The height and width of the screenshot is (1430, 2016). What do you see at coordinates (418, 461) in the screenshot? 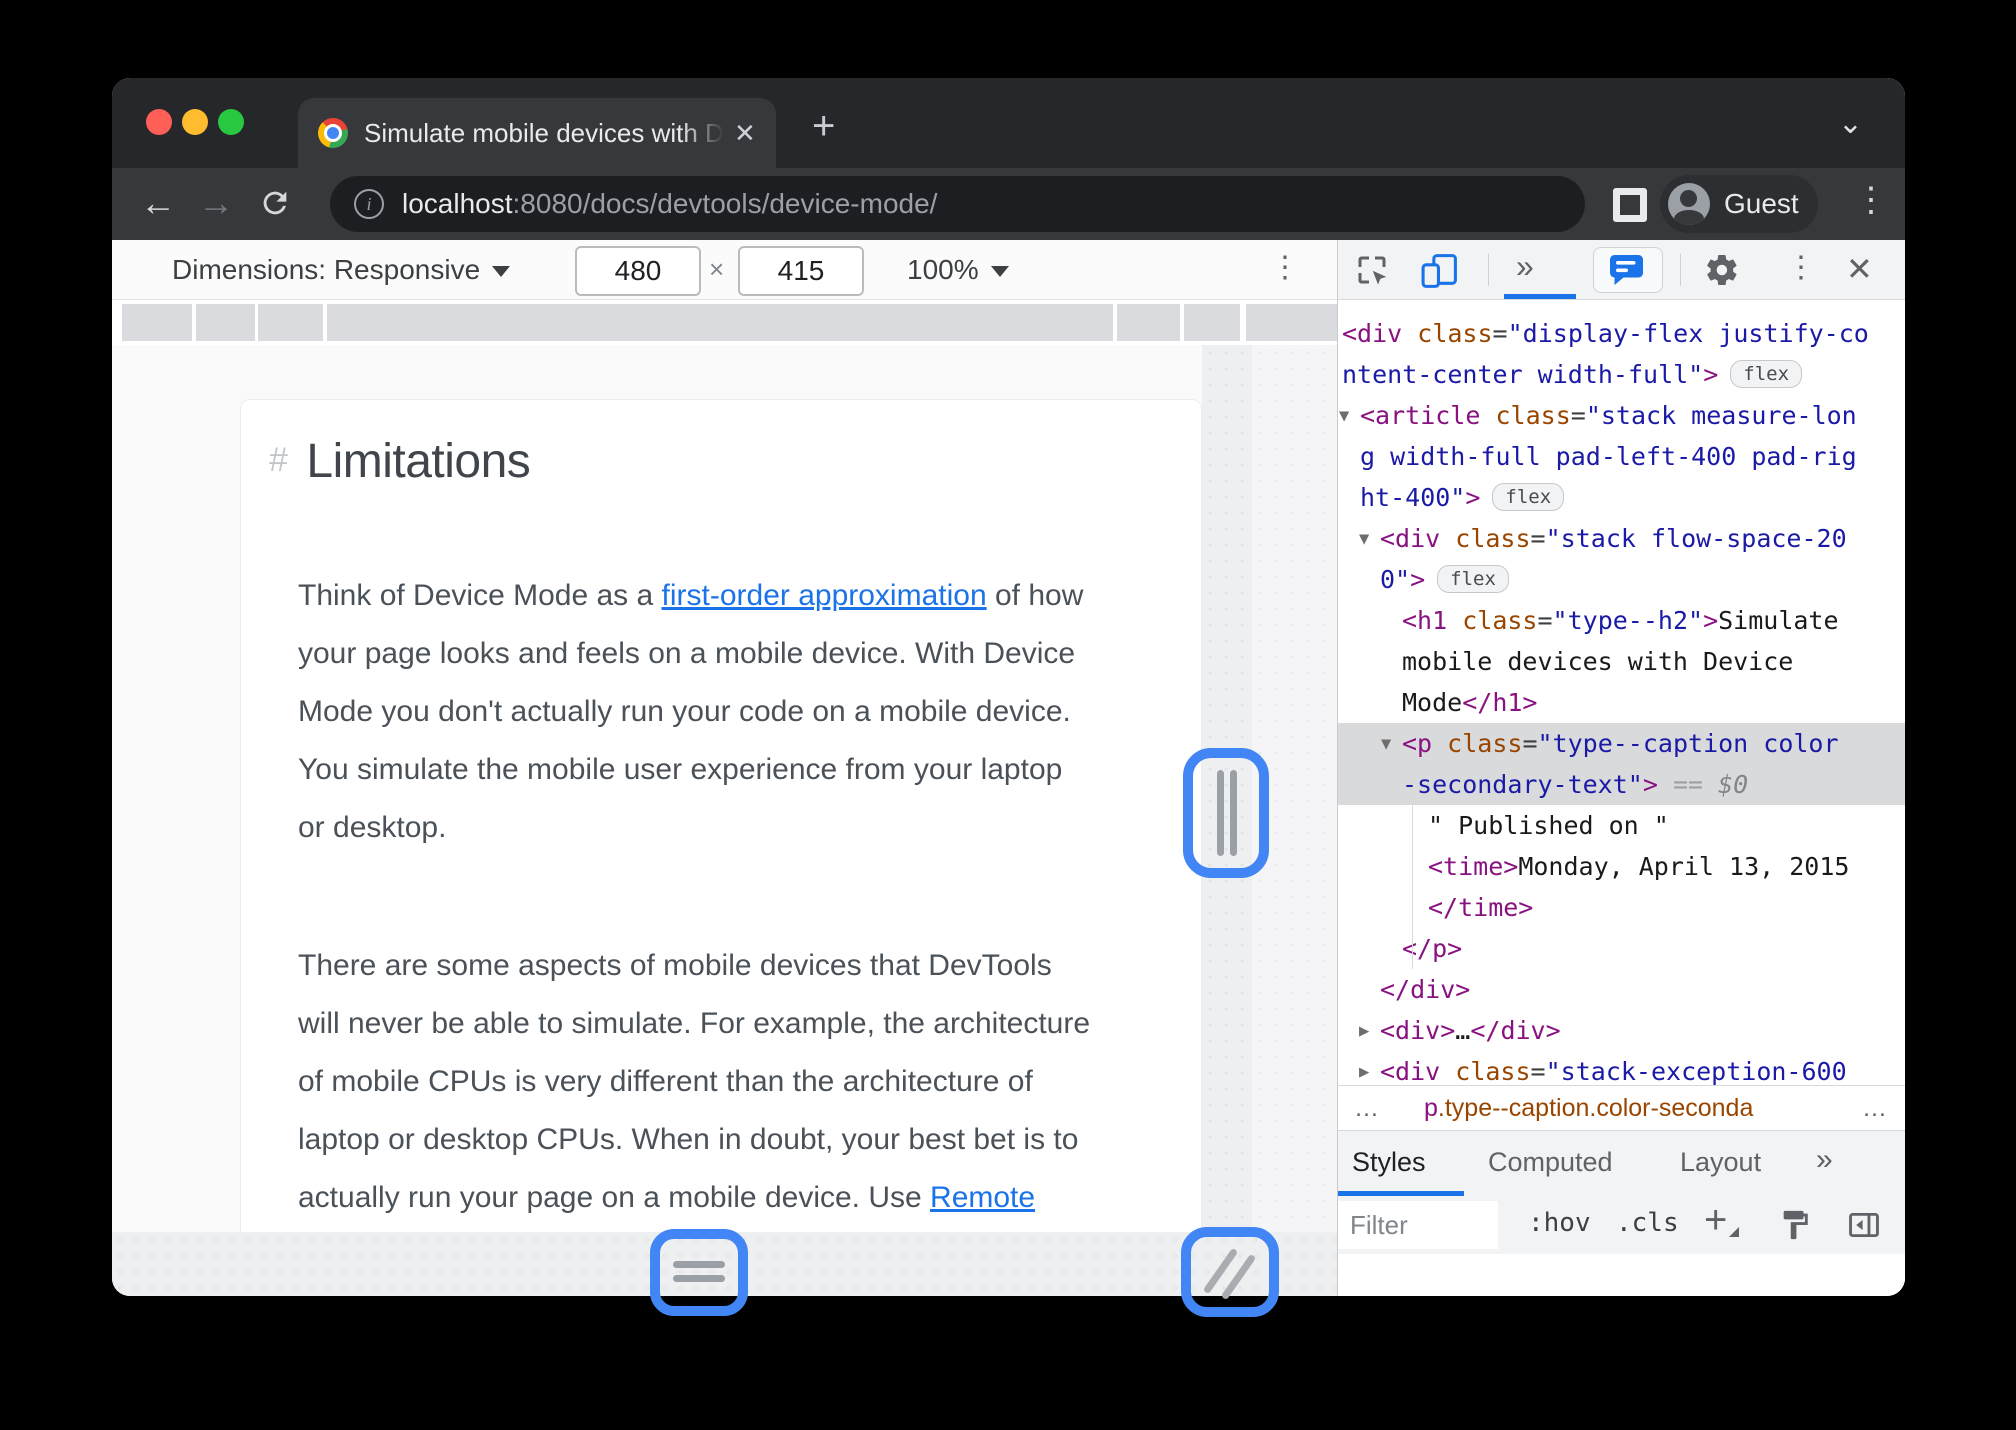
I see `page-title: Limitations` at bounding box center [418, 461].